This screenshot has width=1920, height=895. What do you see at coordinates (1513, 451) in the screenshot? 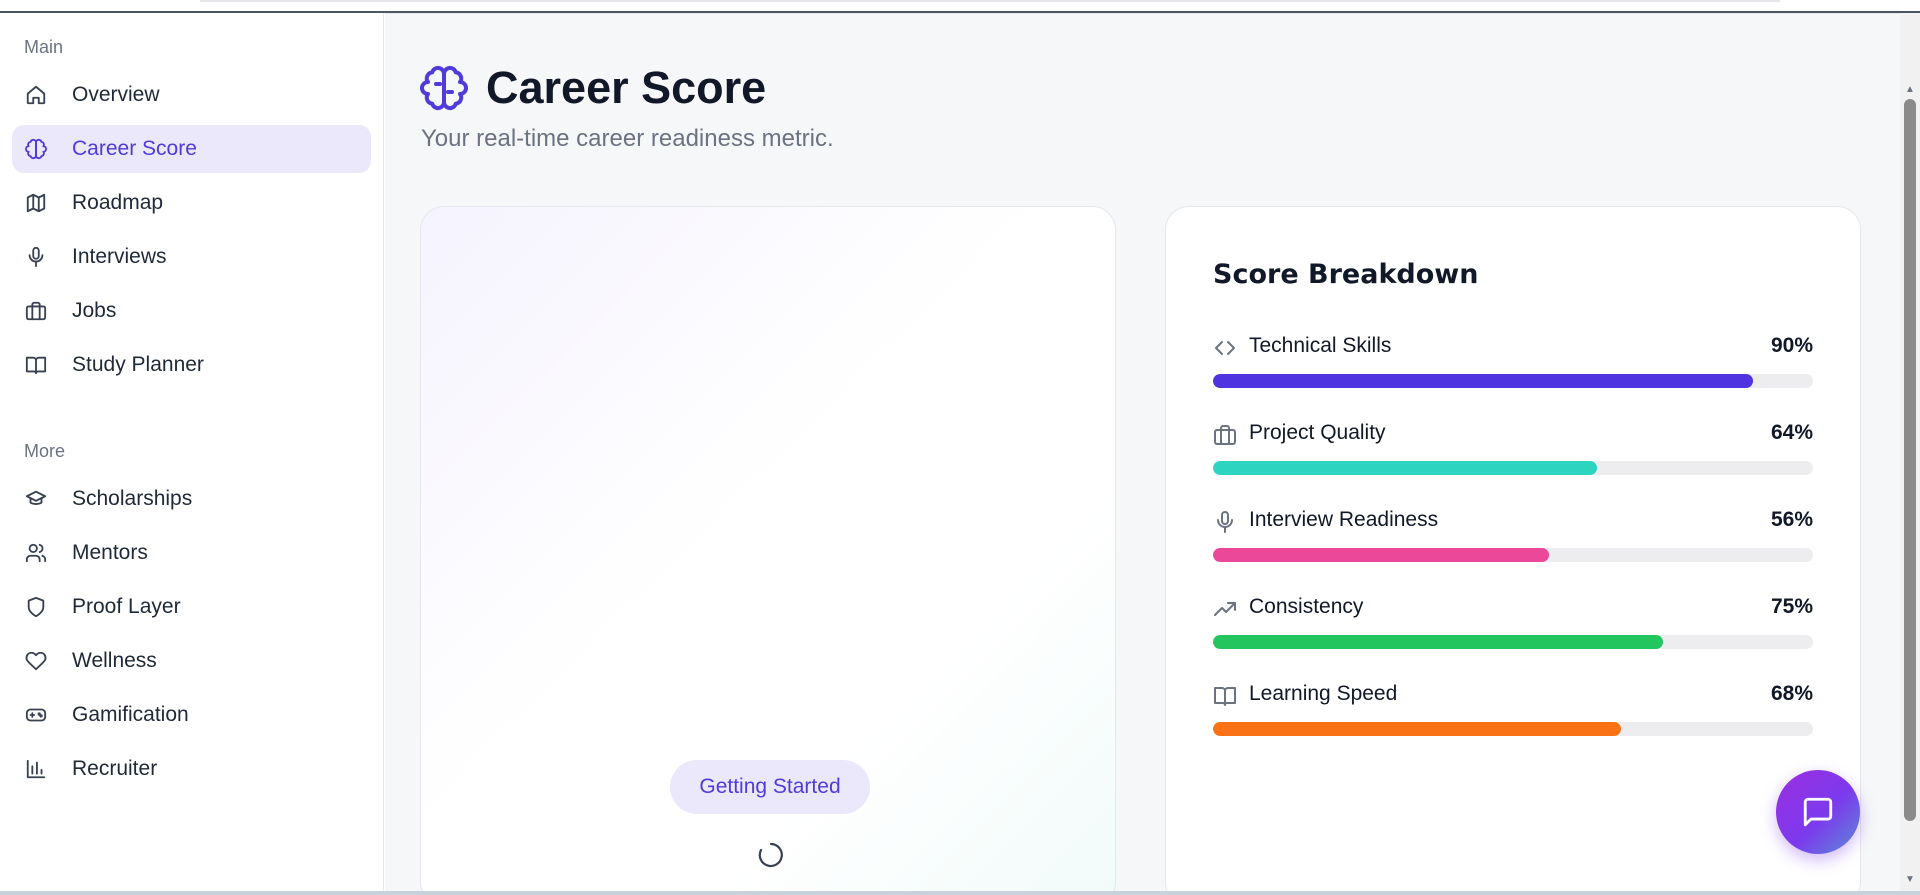
I see `metric-project-quality: Project Quality 64%` at bounding box center [1513, 451].